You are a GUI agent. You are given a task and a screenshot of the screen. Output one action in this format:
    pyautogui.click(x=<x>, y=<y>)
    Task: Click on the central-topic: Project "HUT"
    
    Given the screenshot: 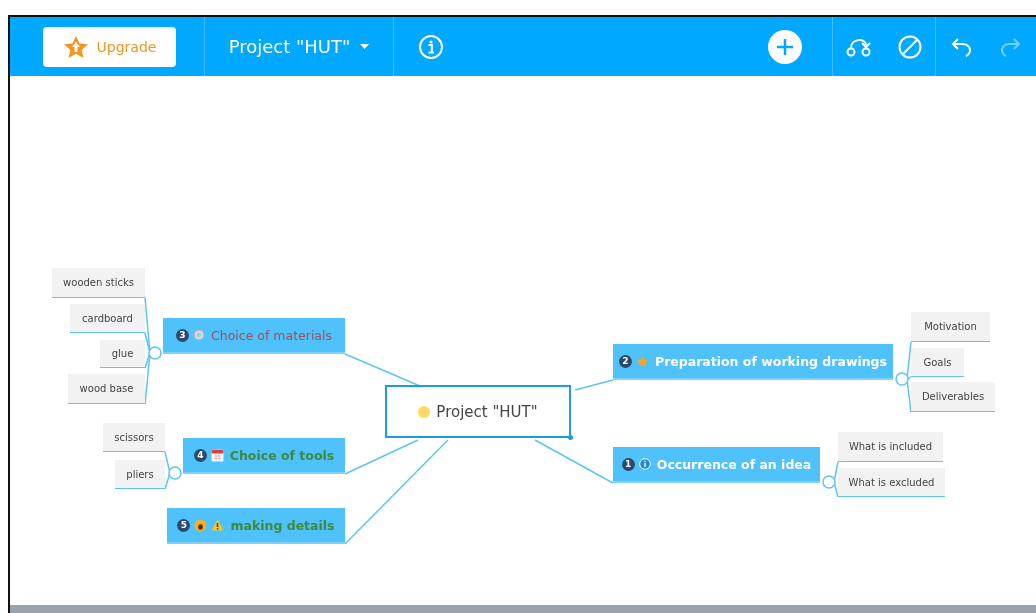 What is the action you would take?
    pyautogui.click(x=478, y=411)
    